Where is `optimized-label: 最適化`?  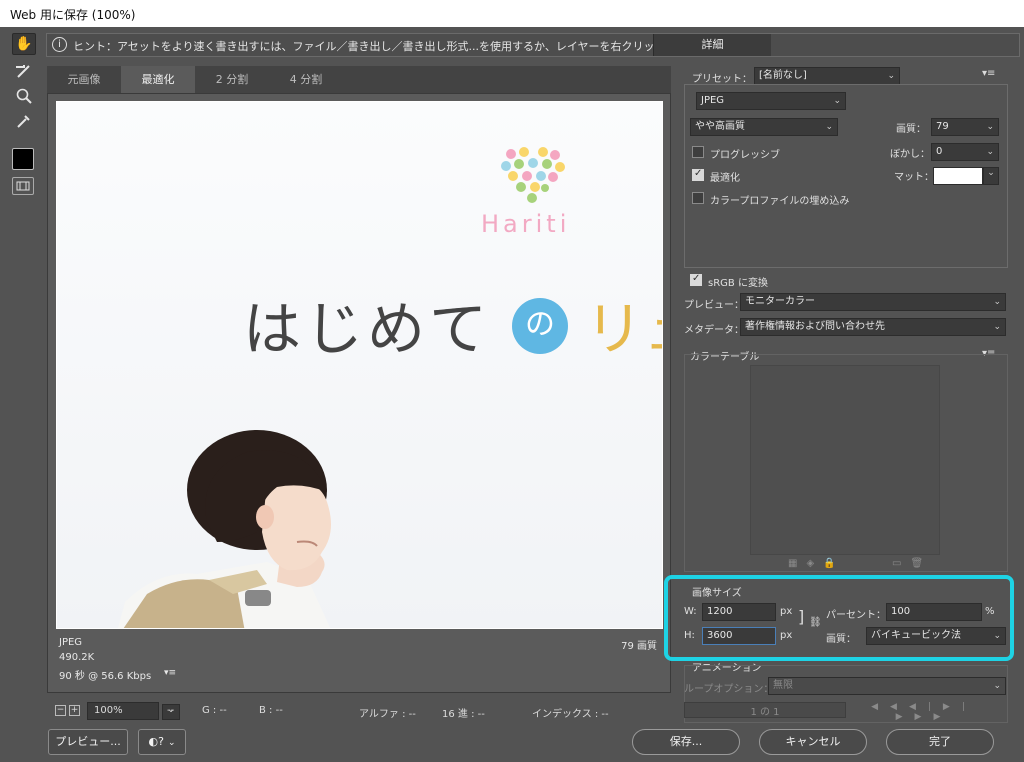
optimized-label: 最適化 is located at coordinates (725, 178).